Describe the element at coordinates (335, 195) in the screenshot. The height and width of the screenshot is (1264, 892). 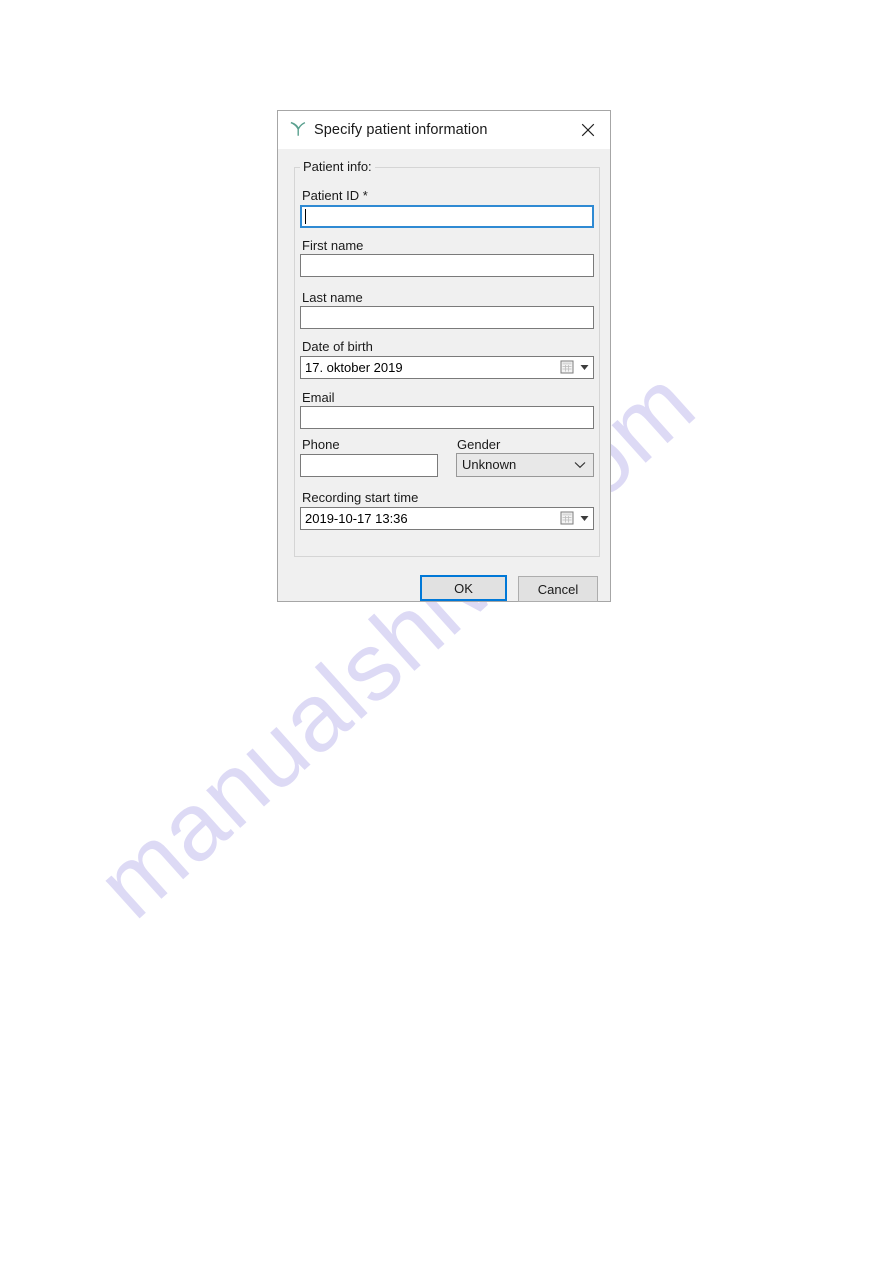
I see `patient-id-label: Patient ID *` at that location.